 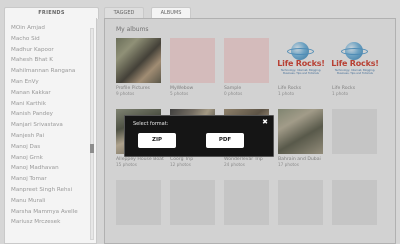 I want to click on close-icon: ✖, so click(x=265, y=122).